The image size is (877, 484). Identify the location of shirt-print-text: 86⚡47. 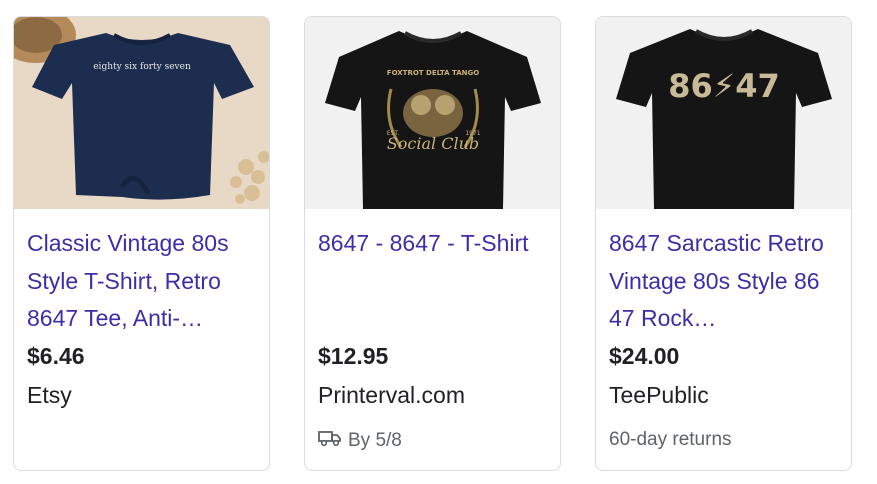
(724, 86).